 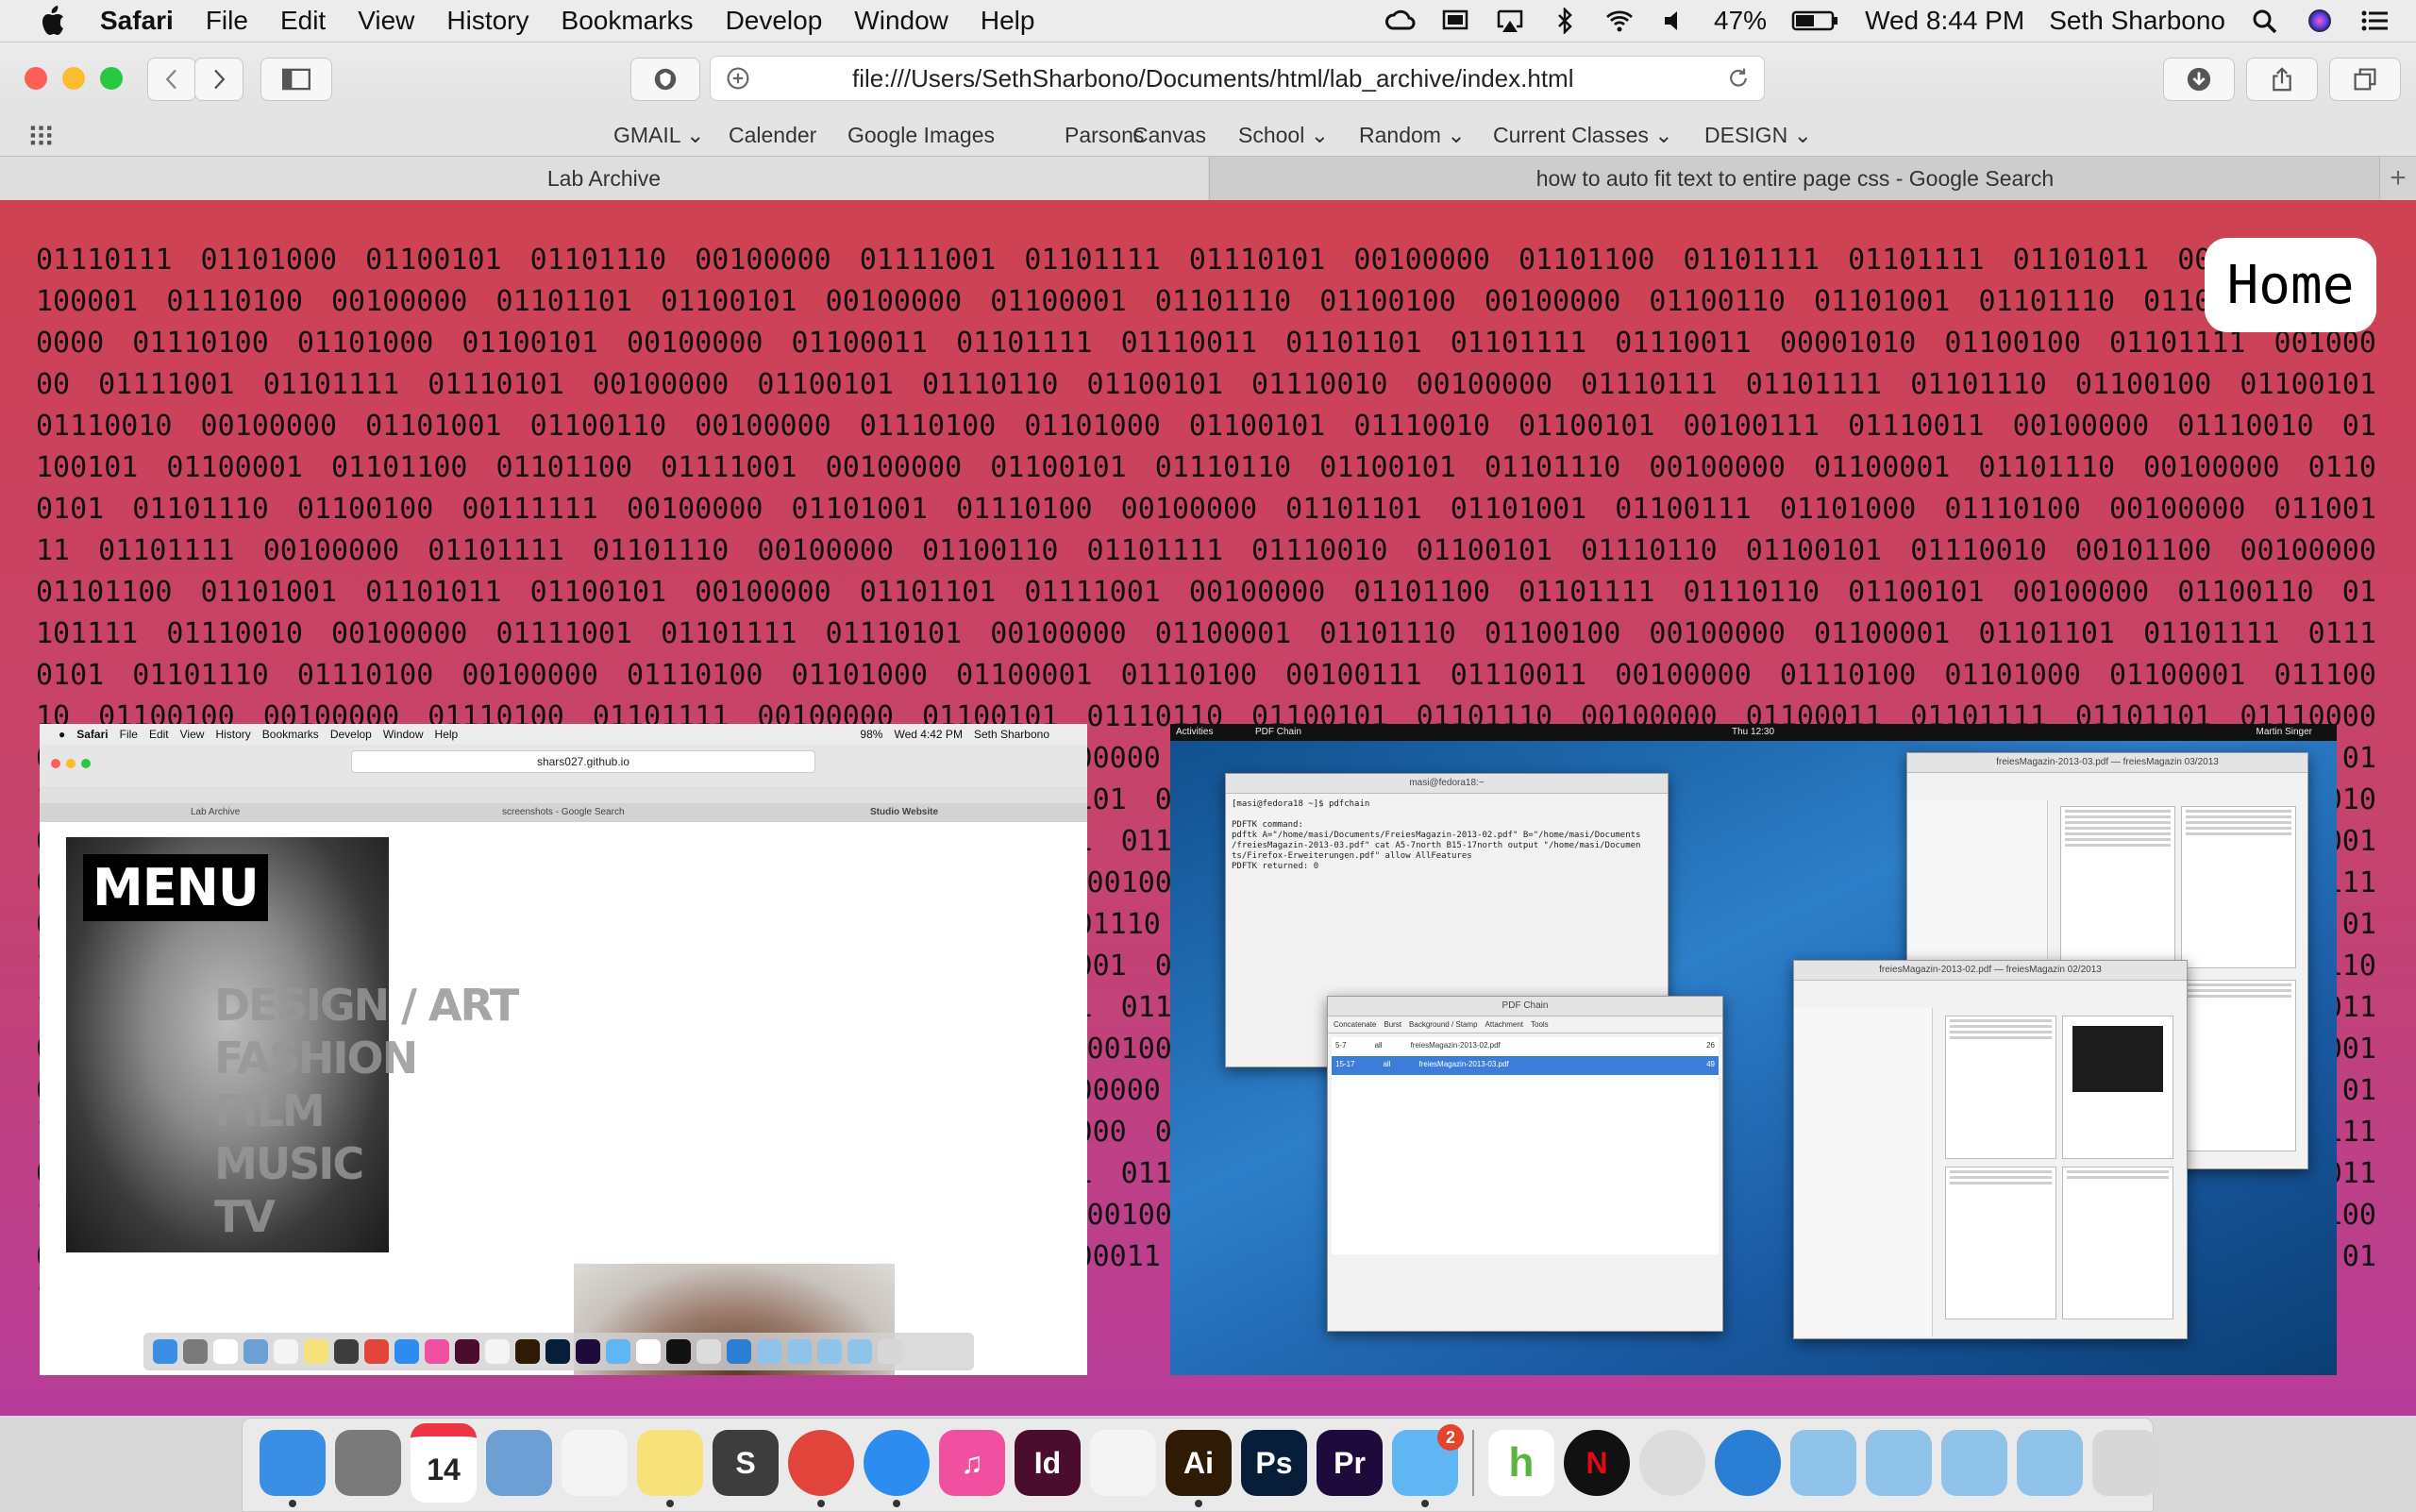 What do you see at coordinates (1565, 21) in the screenshot?
I see `bluetooth-icon` at bounding box center [1565, 21].